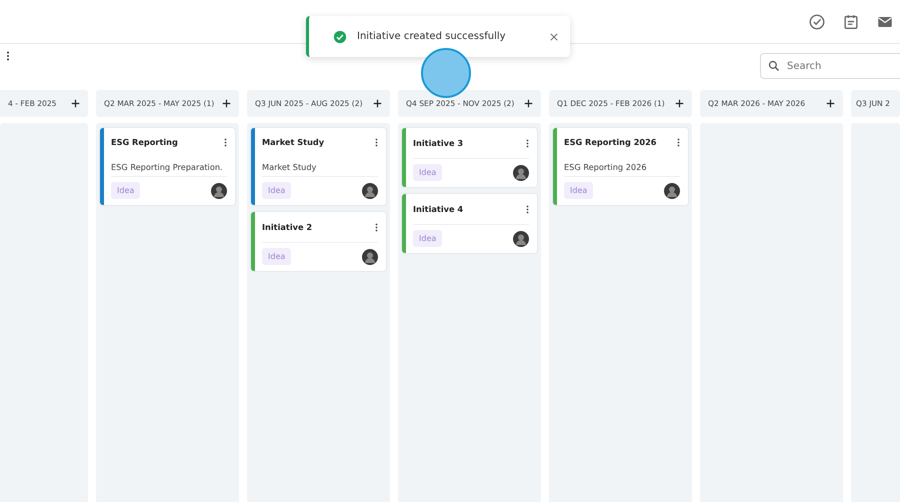 This screenshot has height=503, width=900. Describe the element at coordinates (318, 241) in the screenshot. I see `initiative-card: Initiative 2 Idea` at that location.